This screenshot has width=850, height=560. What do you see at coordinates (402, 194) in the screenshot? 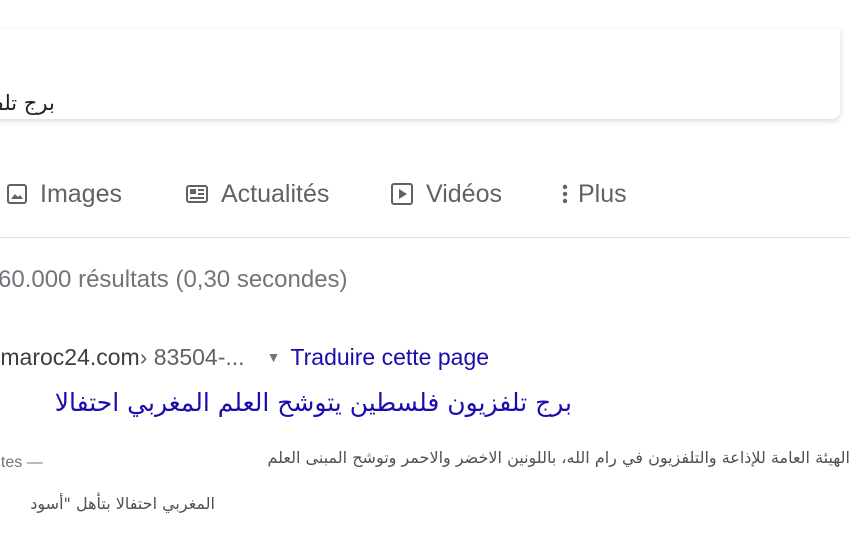
I see `play-icon` at bounding box center [402, 194].